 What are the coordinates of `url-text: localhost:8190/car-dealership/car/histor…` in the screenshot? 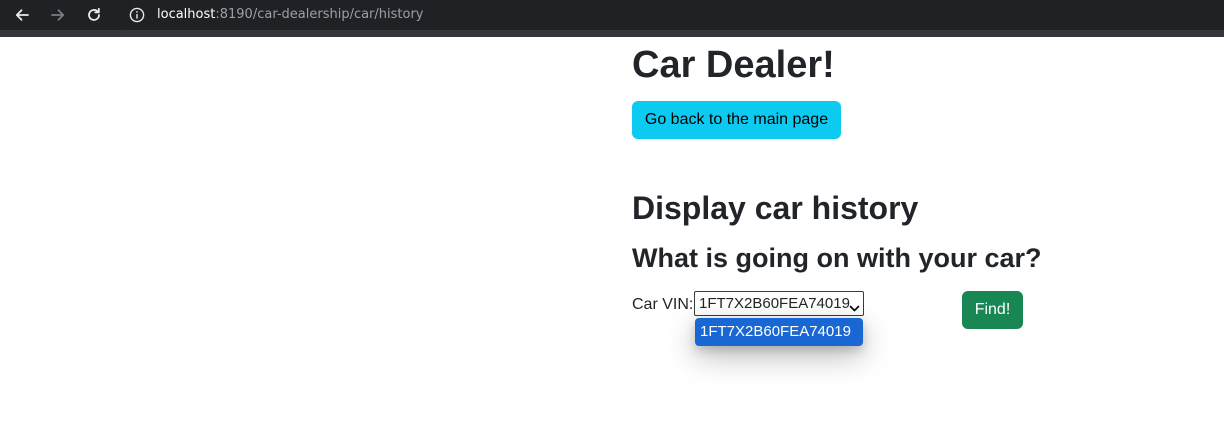 It's located at (290, 14).